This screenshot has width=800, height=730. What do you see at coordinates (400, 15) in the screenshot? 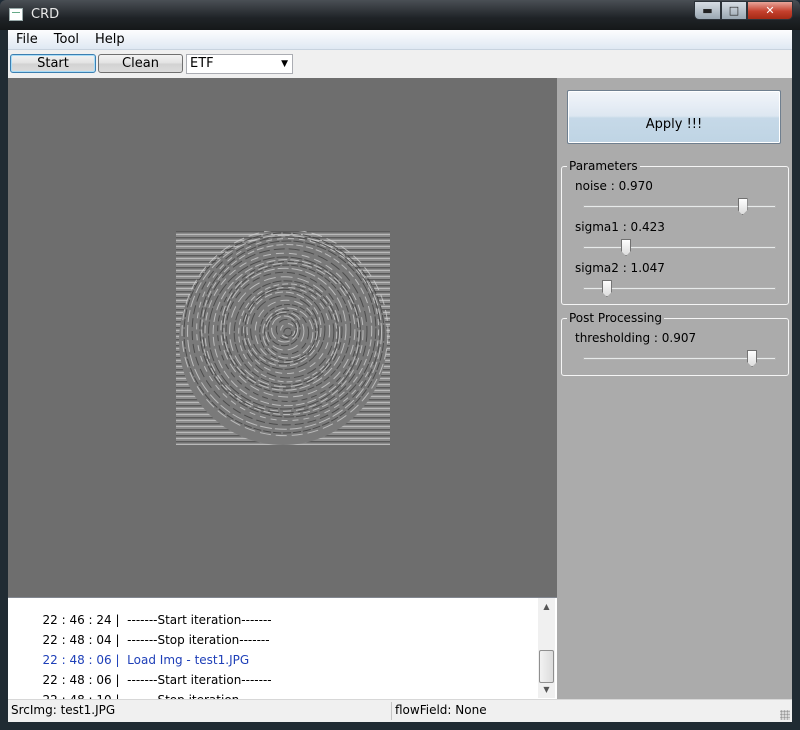
I see `title-bar: CRD ▬ □ ✕` at bounding box center [400, 15].